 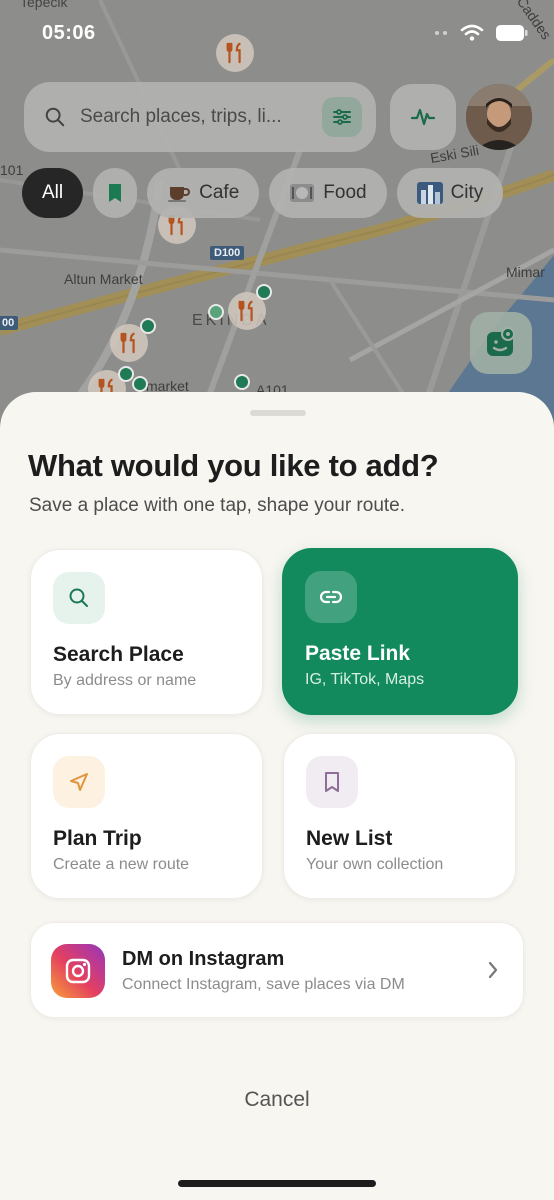 What do you see at coordinates (441, 33) in the screenshot?
I see `signal-icon` at bounding box center [441, 33].